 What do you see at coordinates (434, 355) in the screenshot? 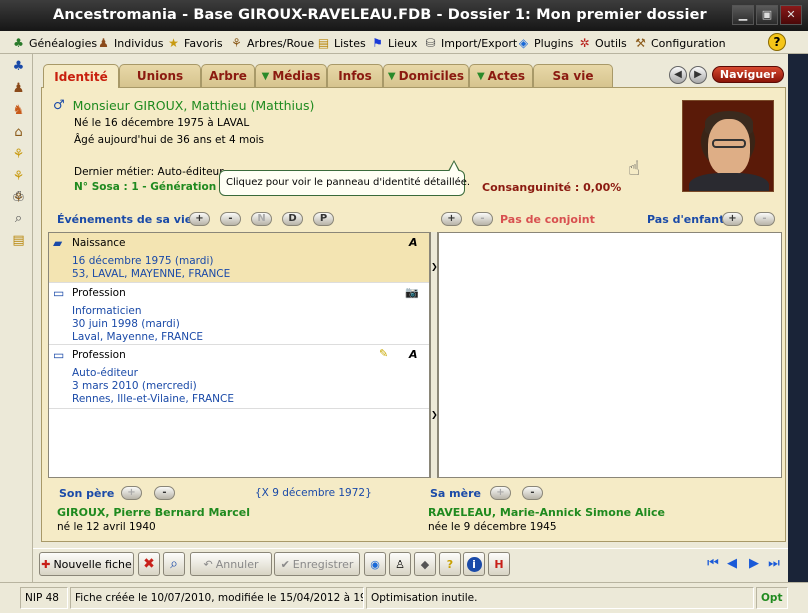
I see `list-splitter: ❯ ❯` at bounding box center [434, 355].